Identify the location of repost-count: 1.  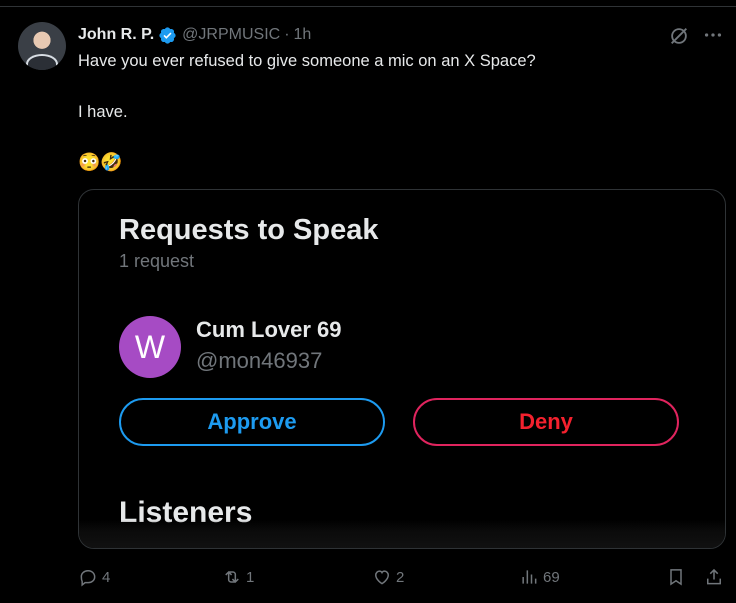
(250, 577).